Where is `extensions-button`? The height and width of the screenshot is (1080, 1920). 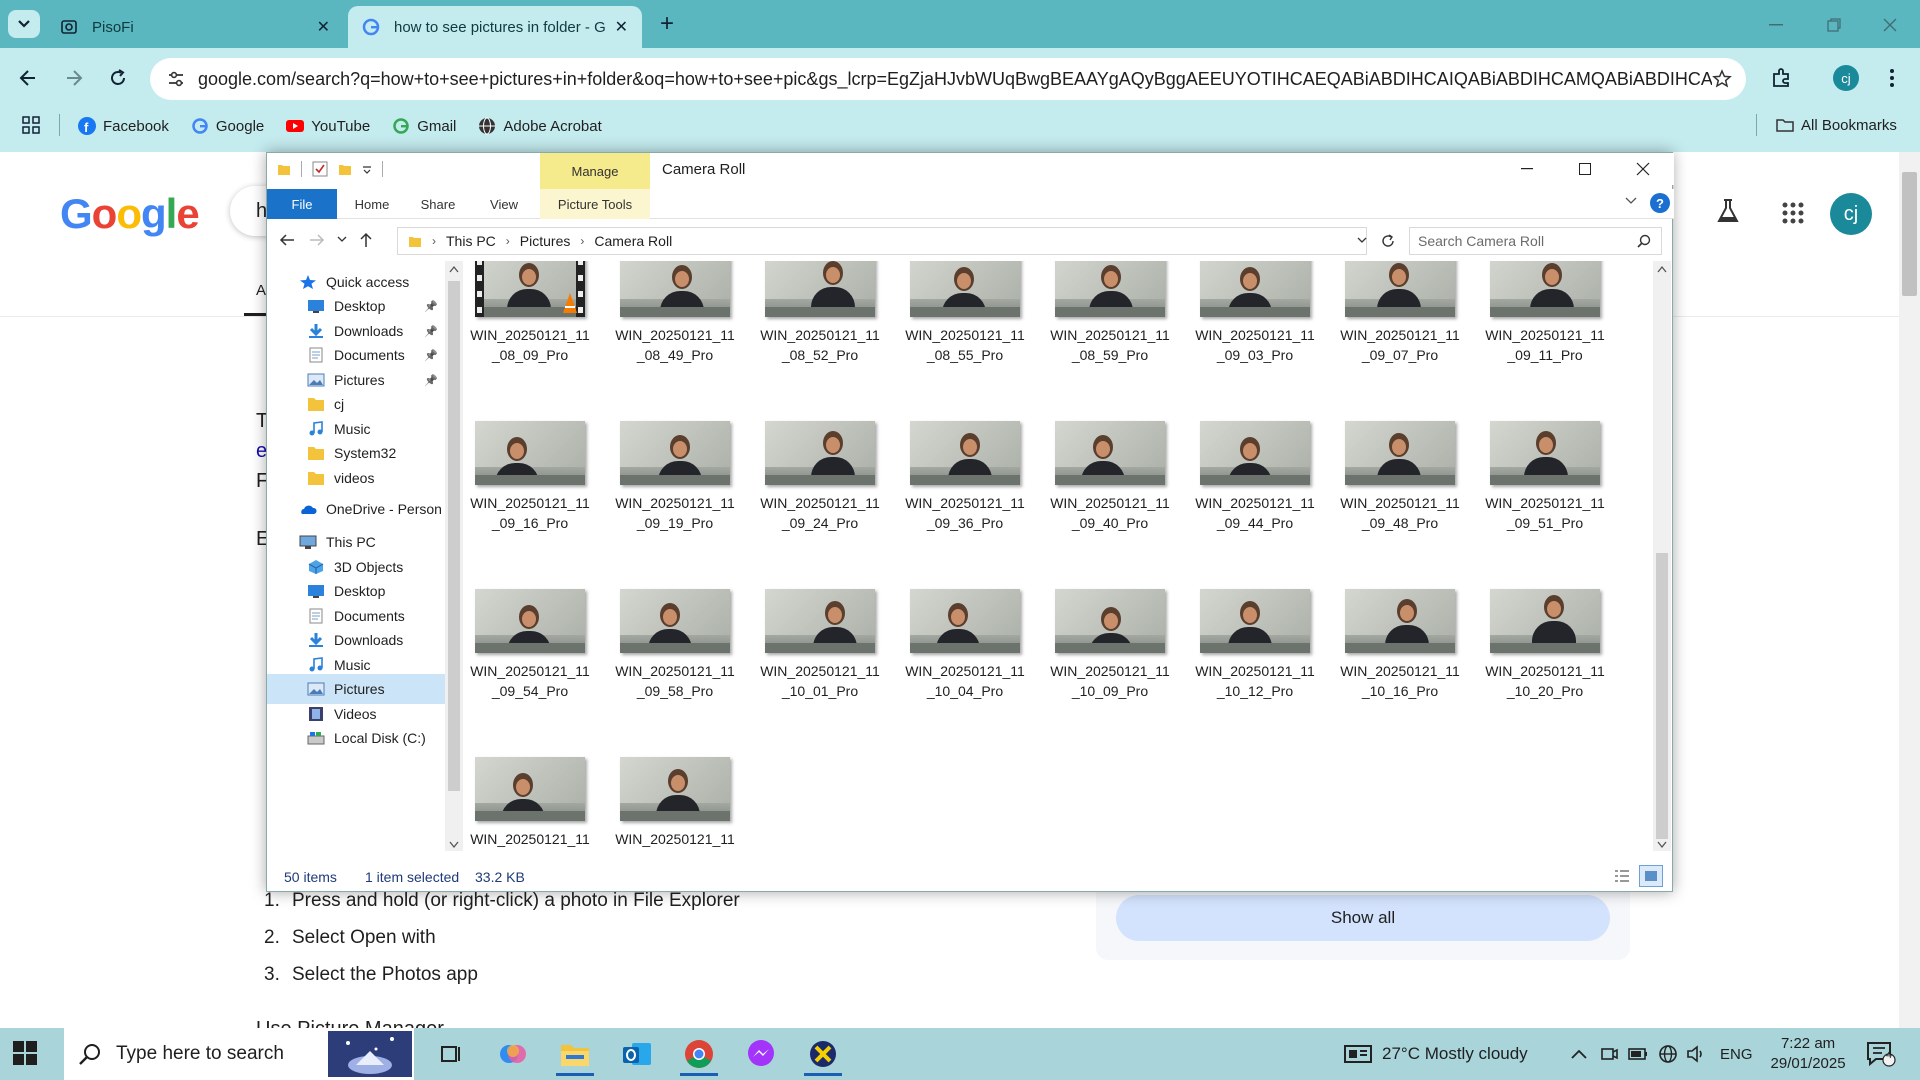 extensions-button is located at coordinates (1782, 78).